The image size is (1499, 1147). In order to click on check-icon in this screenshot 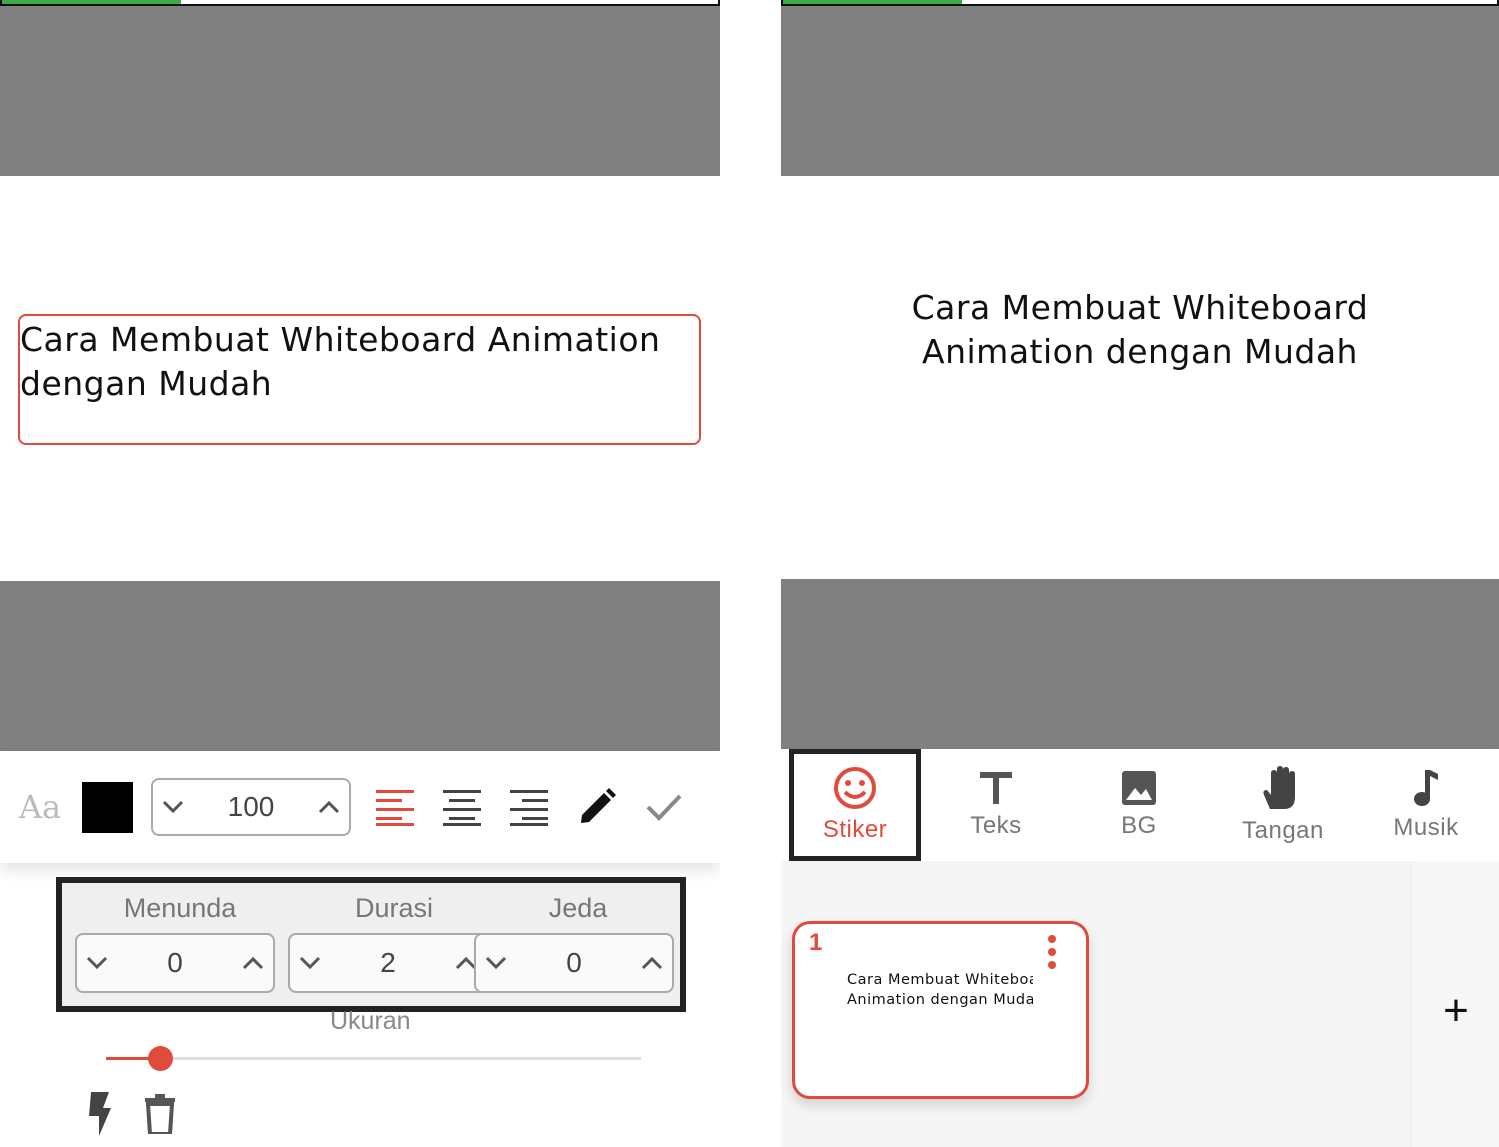, I will do `click(664, 807)`.